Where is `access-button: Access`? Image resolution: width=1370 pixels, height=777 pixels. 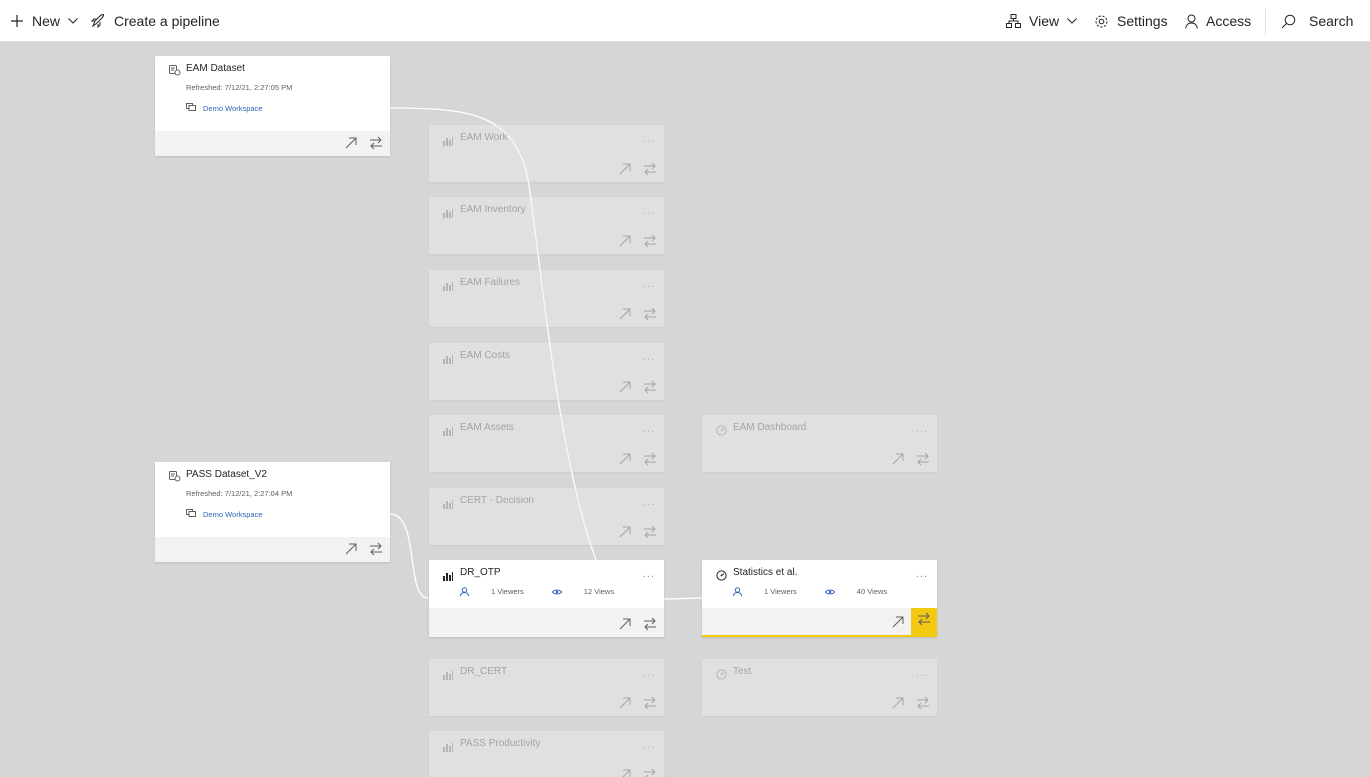 access-button: Access is located at coordinates (1218, 21).